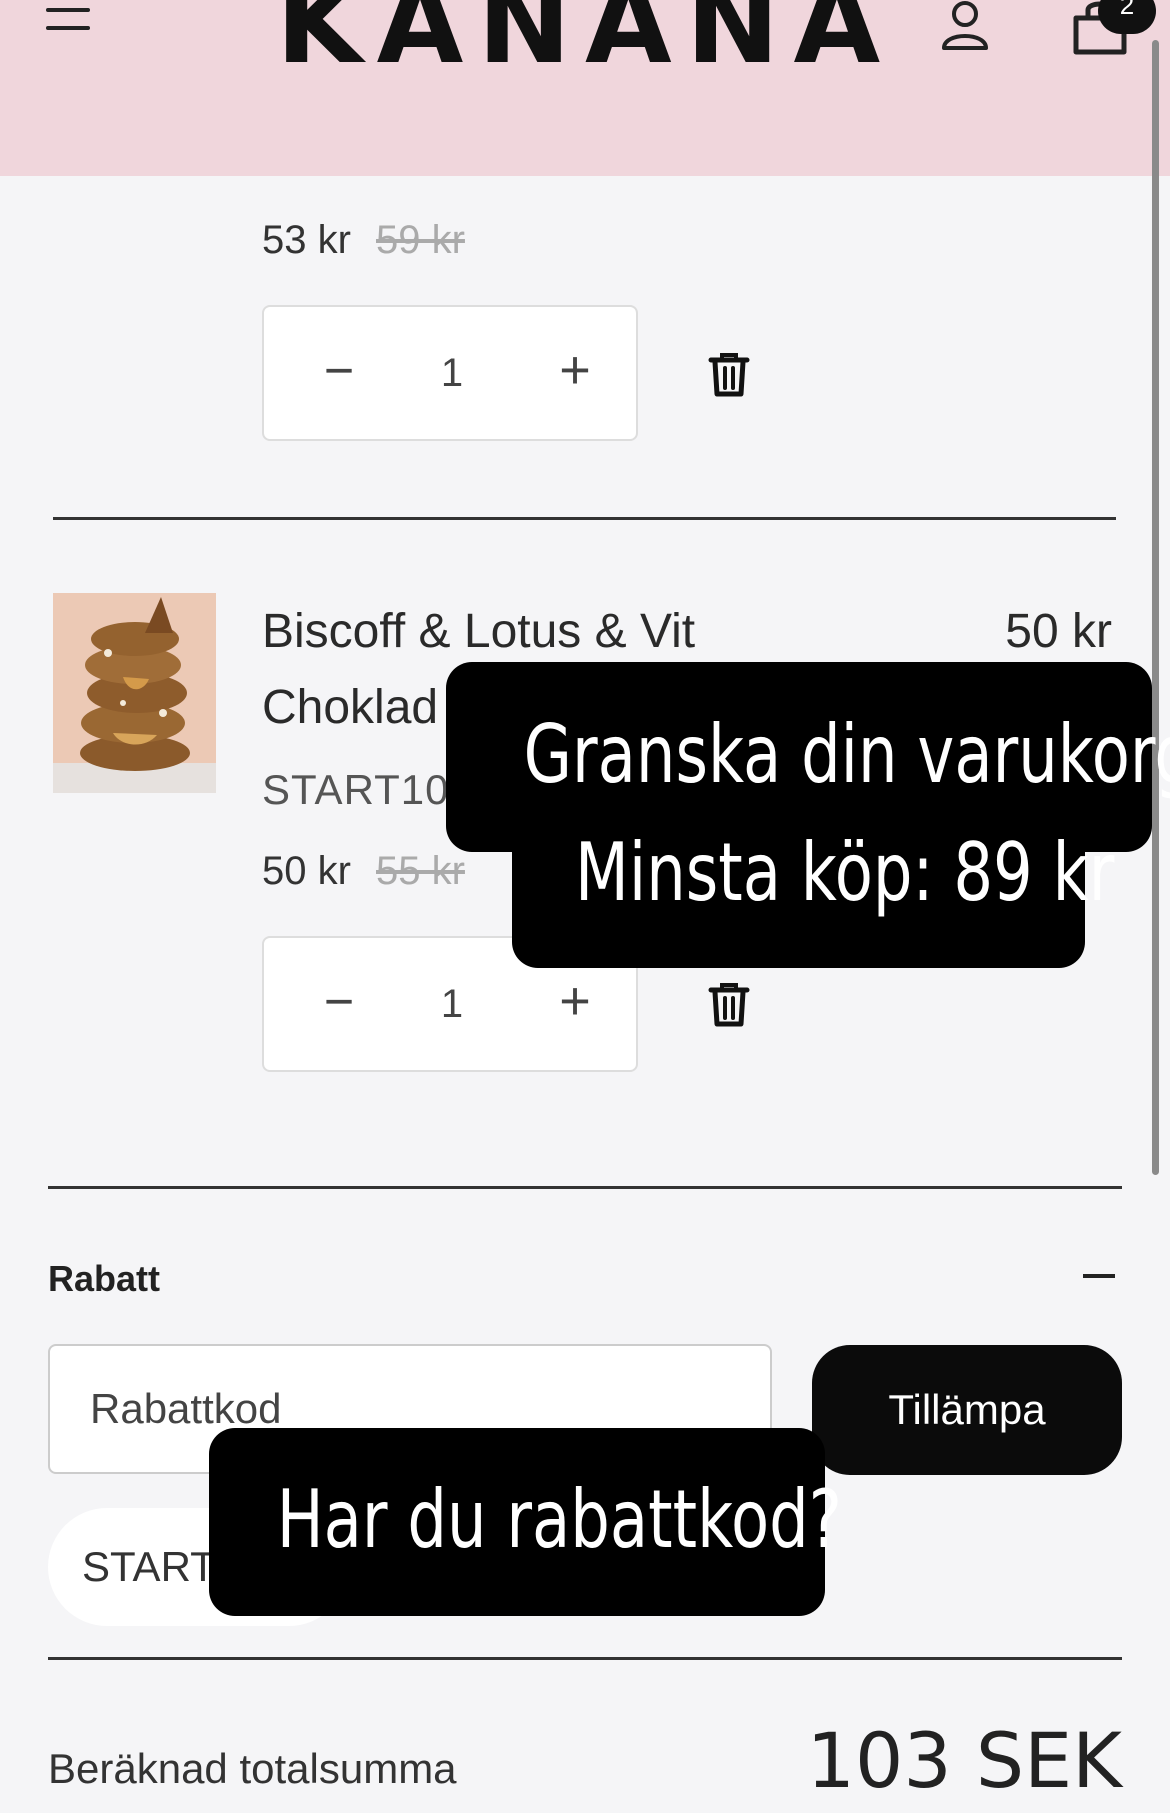 The height and width of the screenshot is (1813, 1170). What do you see at coordinates (252, 1768) in the screenshot?
I see `total-label: Beräknad totalsumma` at bounding box center [252, 1768].